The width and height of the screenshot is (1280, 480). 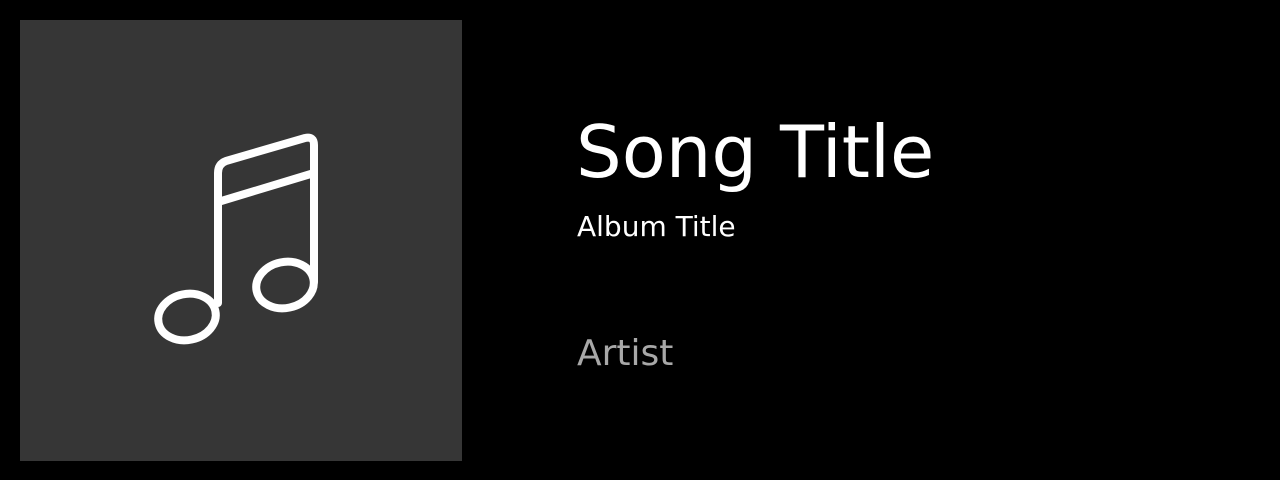 I want to click on artist-name: Artist, so click(x=625, y=353).